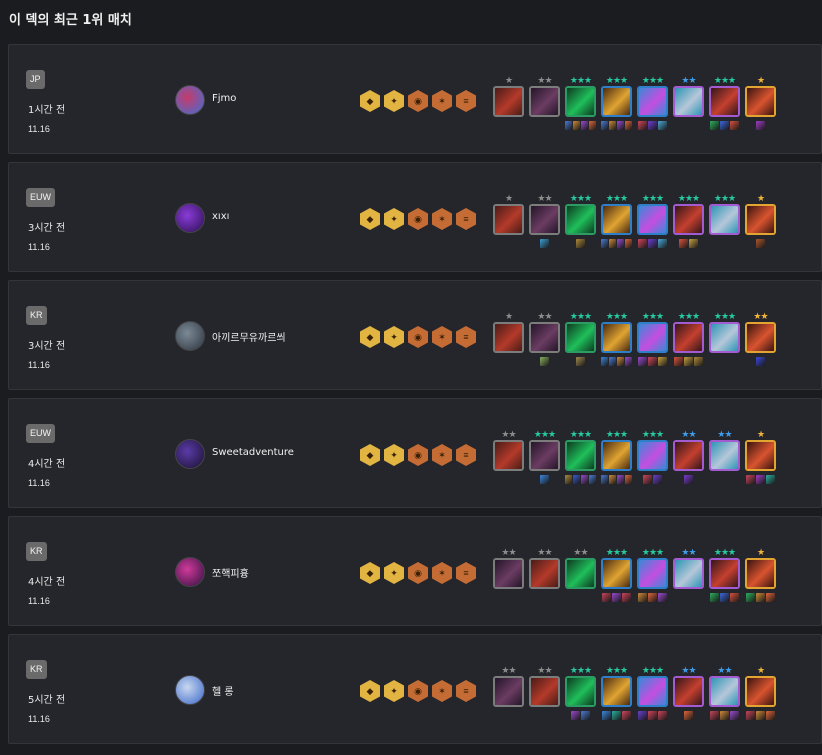 The width and height of the screenshot is (822, 755). I want to click on player-avatar, so click(190, 100).